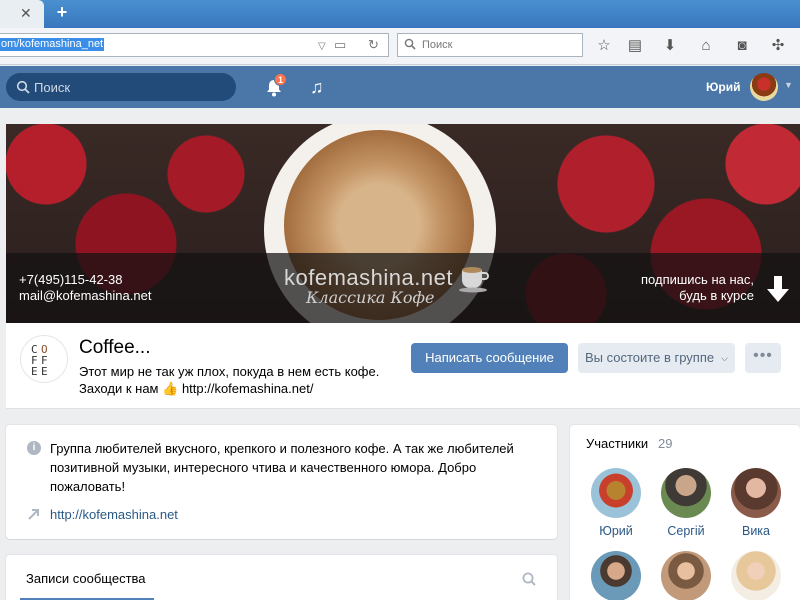  What do you see at coordinates (340, 45) in the screenshot?
I see `reader-view-icon: ▭` at bounding box center [340, 45].